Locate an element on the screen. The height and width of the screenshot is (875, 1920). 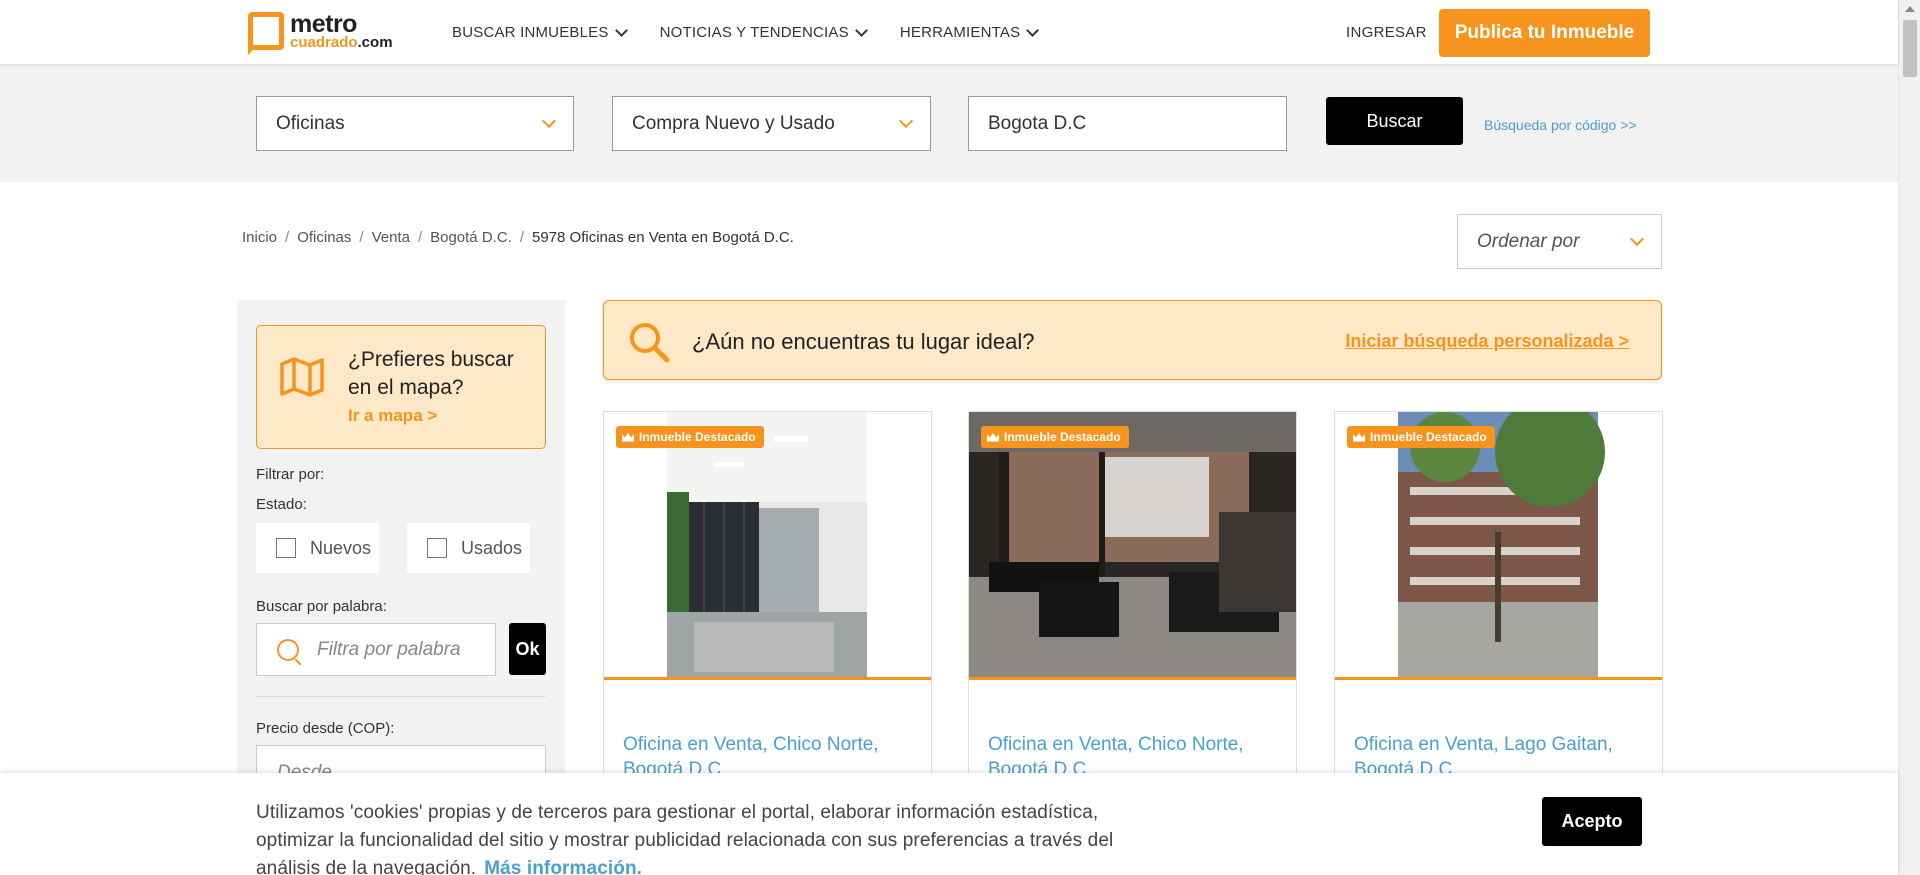
breadcrumb-bogota: Bogotá D.C. is located at coordinates (471, 237).